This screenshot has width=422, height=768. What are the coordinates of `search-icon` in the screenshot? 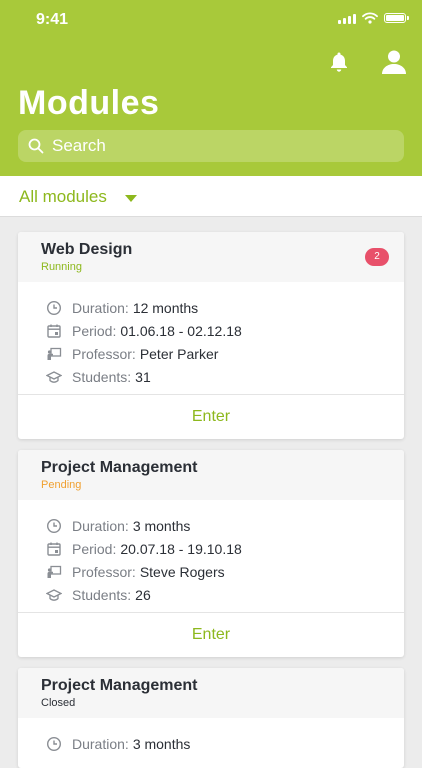 It's located at (36, 146).